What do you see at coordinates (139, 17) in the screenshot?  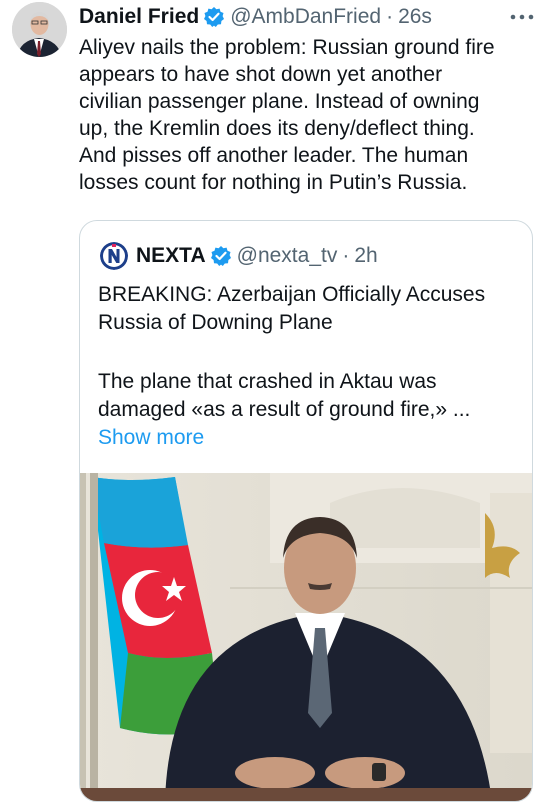 I see `author-name: Daniel Fried` at bounding box center [139, 17].